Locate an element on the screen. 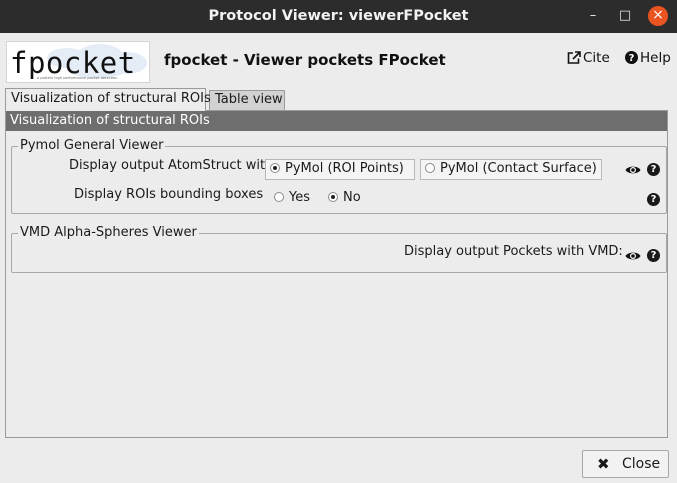 The height and width of the screenshot is (483, 677). bbox-yes-label: Yes is located at coordinates (299, 197).